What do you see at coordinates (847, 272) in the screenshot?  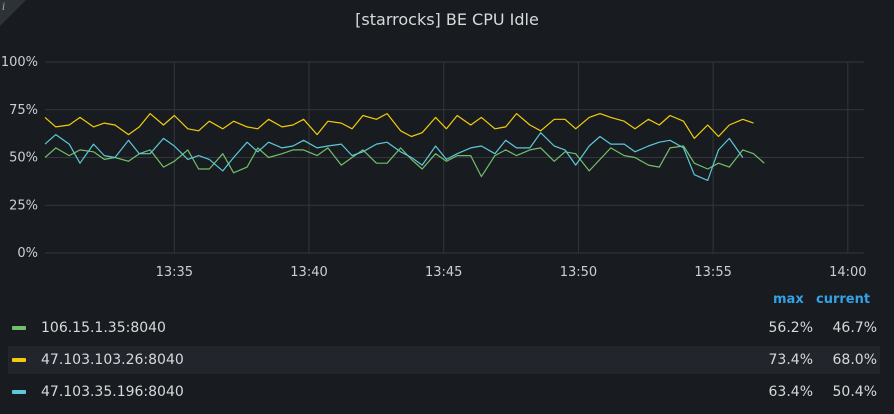 I see `x-tick-label: 14:00` at bounding box center [847, 272].